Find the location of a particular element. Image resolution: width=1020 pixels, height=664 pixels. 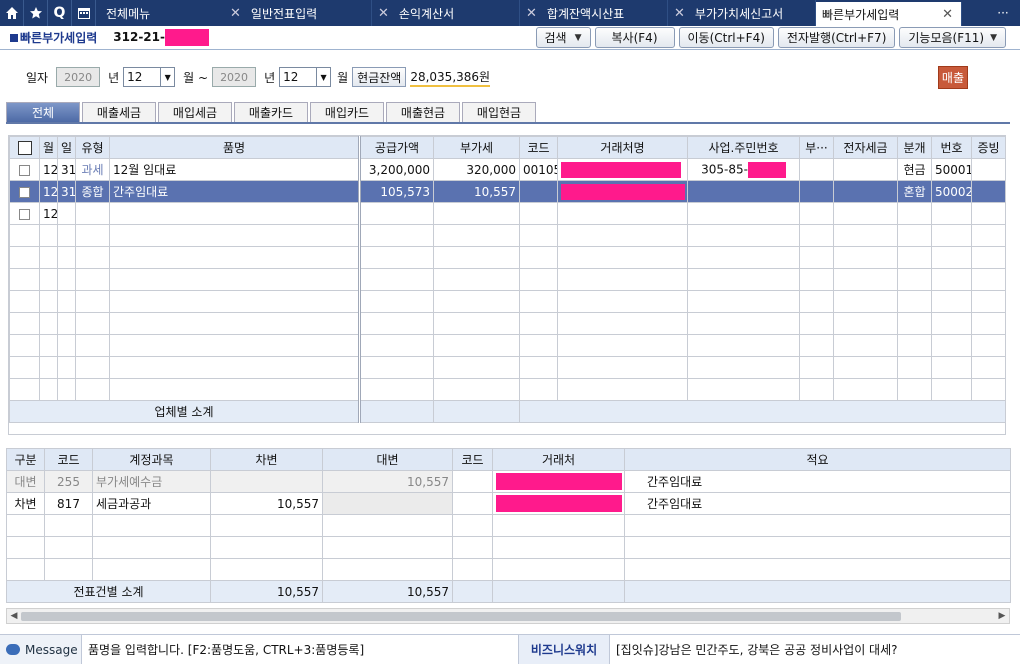

einvoice-button: 전자발행(Ctrl+F7) is located at coordinates (836, 37).